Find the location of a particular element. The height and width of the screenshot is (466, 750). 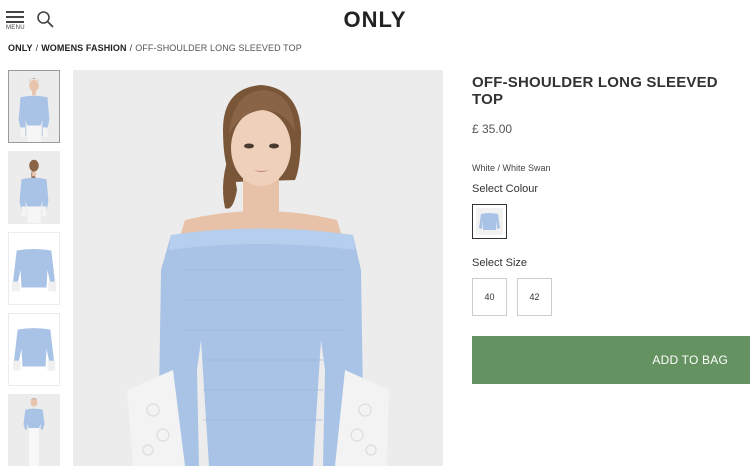

swatch-image is located at coordinates (489, 221).